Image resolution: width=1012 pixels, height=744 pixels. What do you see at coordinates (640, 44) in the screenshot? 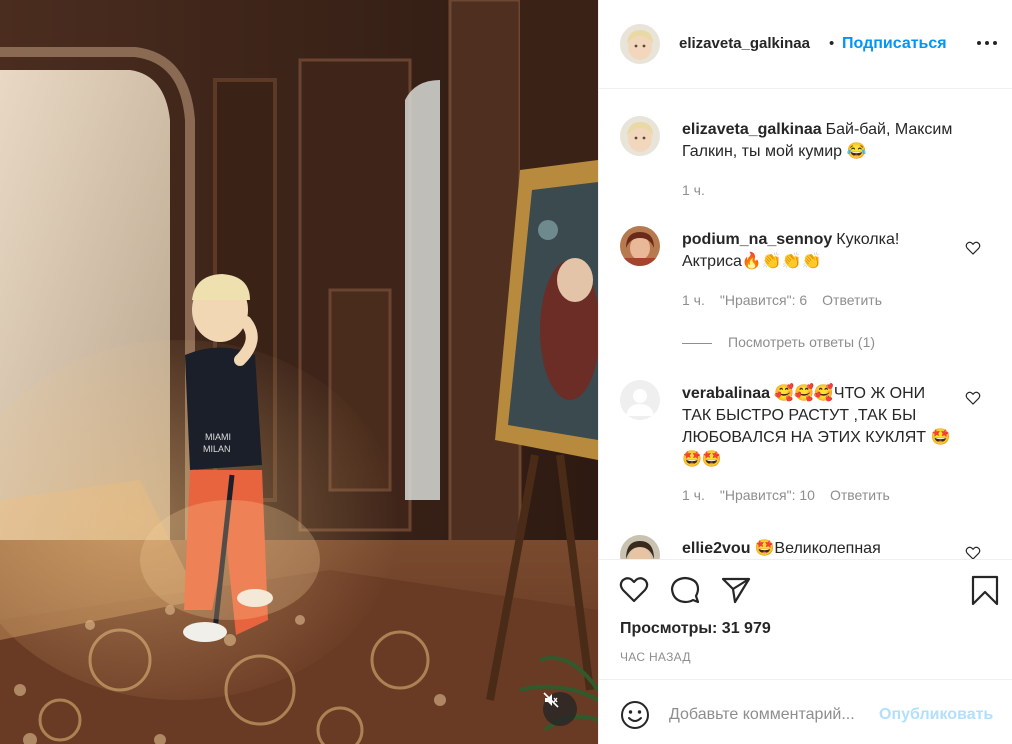
I see `author-avatar` at bounding box center [640, 44].